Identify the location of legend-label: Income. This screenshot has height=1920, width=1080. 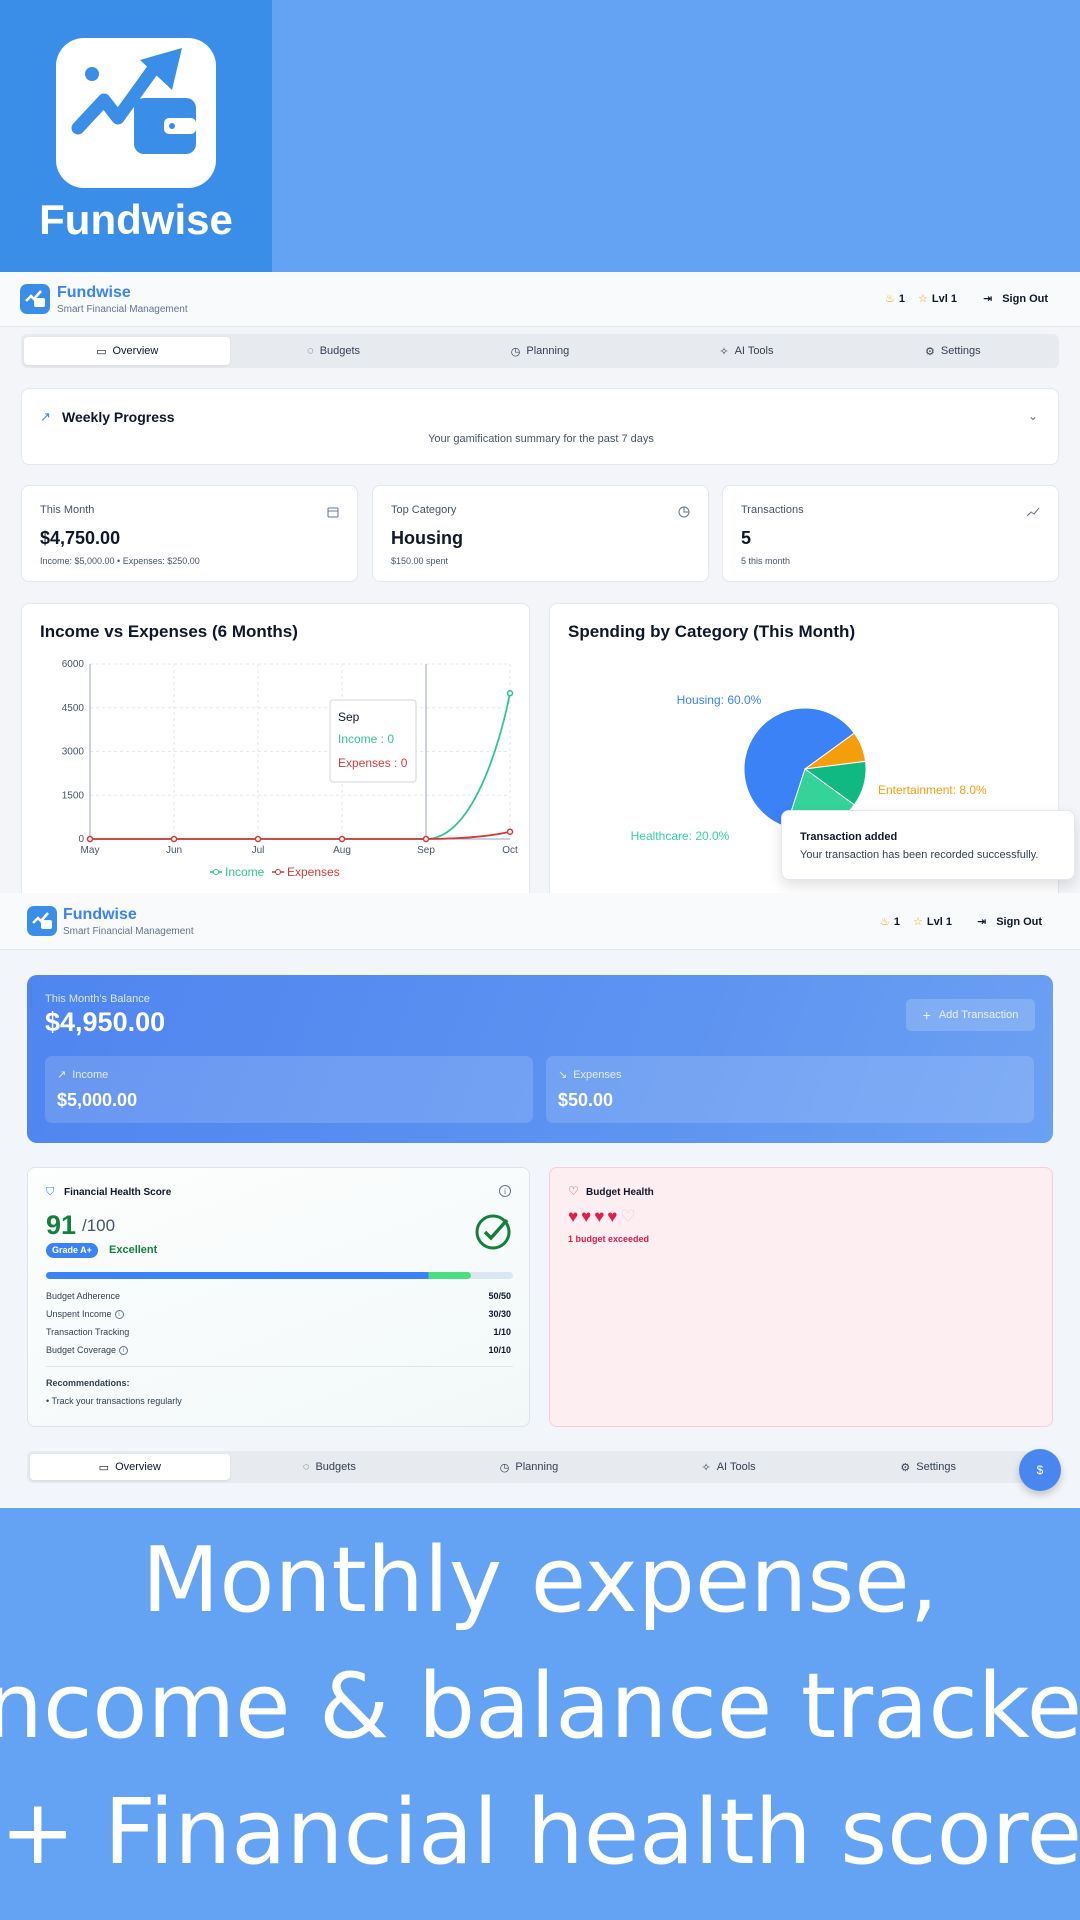
(245, 872).